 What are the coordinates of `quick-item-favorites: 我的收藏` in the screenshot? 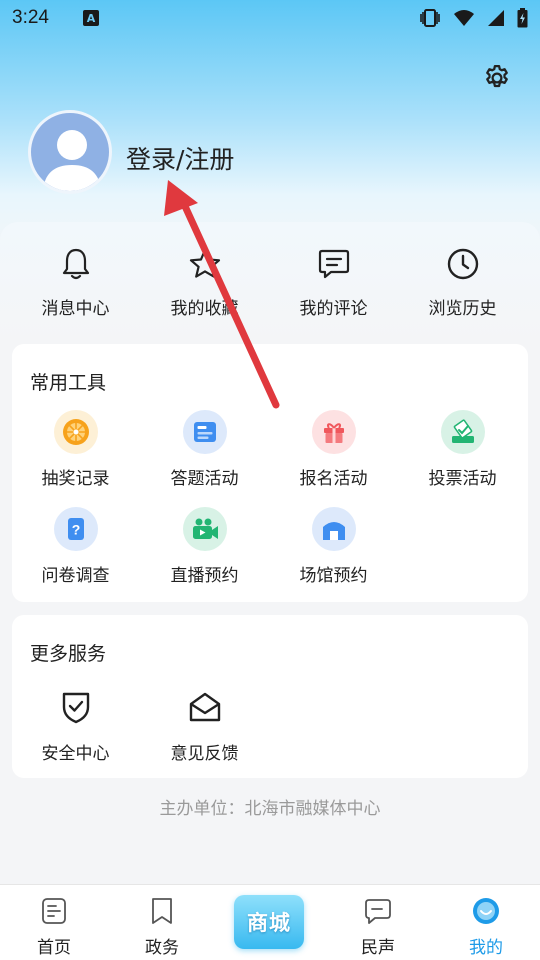 It's located at (204, 282).